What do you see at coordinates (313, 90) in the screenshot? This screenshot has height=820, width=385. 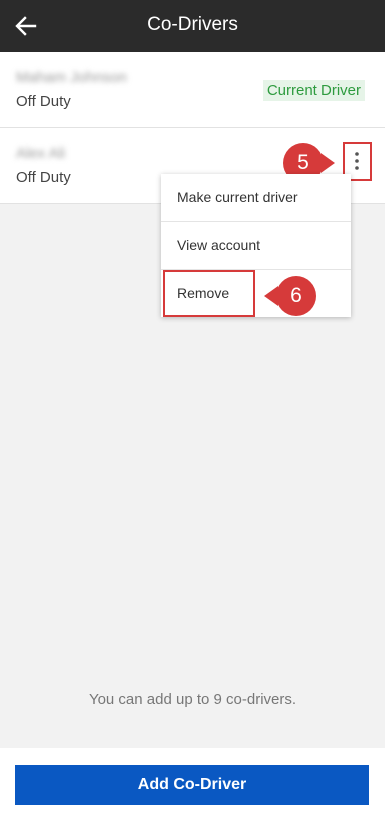 I see `current-driver-badge: Current Driver` at bounding box center [313, 90].